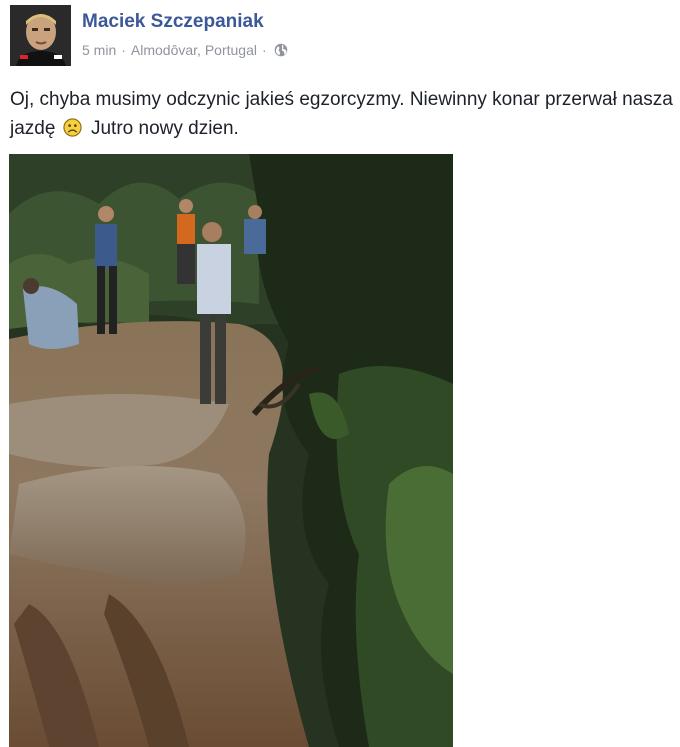 The image size is (680, 747). I want to click on post-meta: 5 min · Almodôvar, Portugal ·, so click(185, 50).